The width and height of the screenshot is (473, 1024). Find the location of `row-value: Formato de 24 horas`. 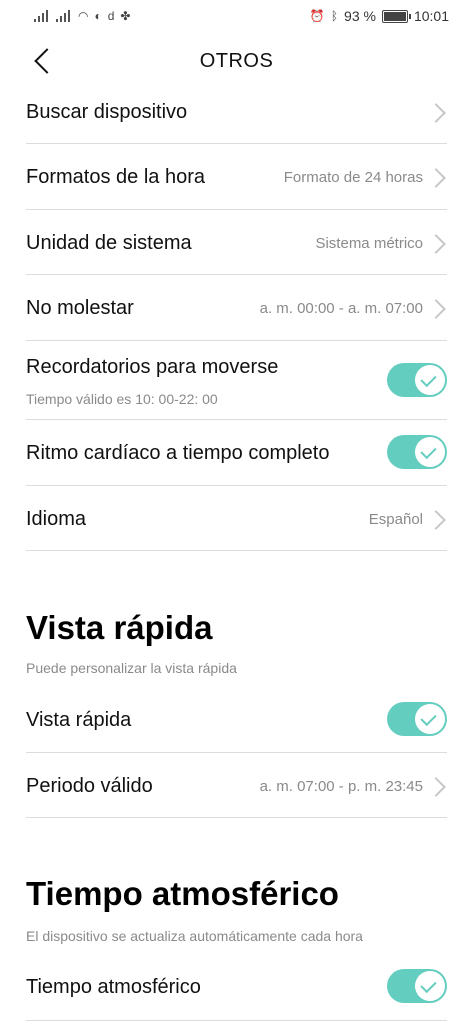

row-value: Formato de 24 horas is located at coordinates (353, 177).